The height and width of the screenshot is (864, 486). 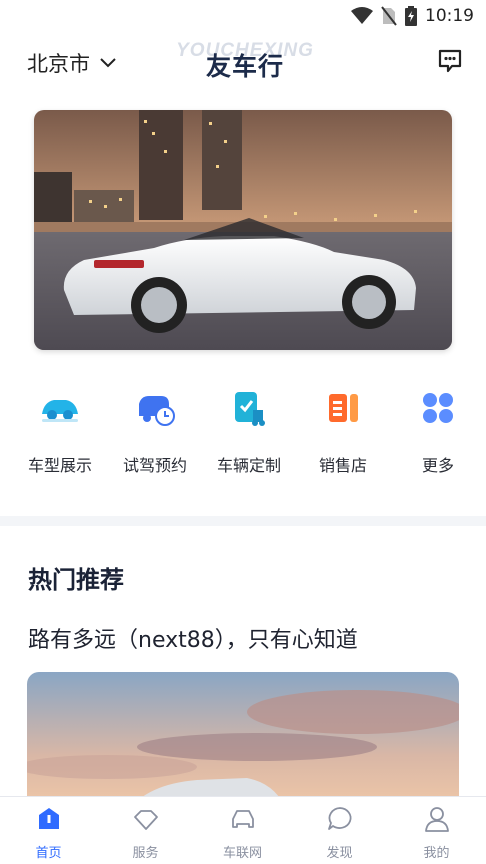 I want to click on city-label: 北京市, so click(x=58, y=64).